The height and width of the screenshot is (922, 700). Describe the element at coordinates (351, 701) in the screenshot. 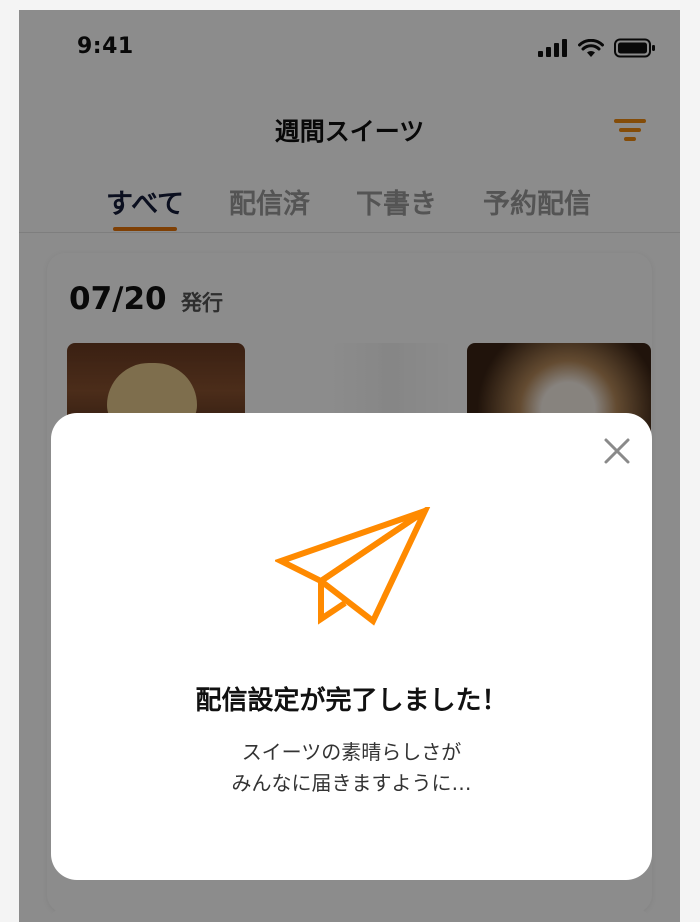

I see `dialog-title: 配信設定が完了しました！` at that location.